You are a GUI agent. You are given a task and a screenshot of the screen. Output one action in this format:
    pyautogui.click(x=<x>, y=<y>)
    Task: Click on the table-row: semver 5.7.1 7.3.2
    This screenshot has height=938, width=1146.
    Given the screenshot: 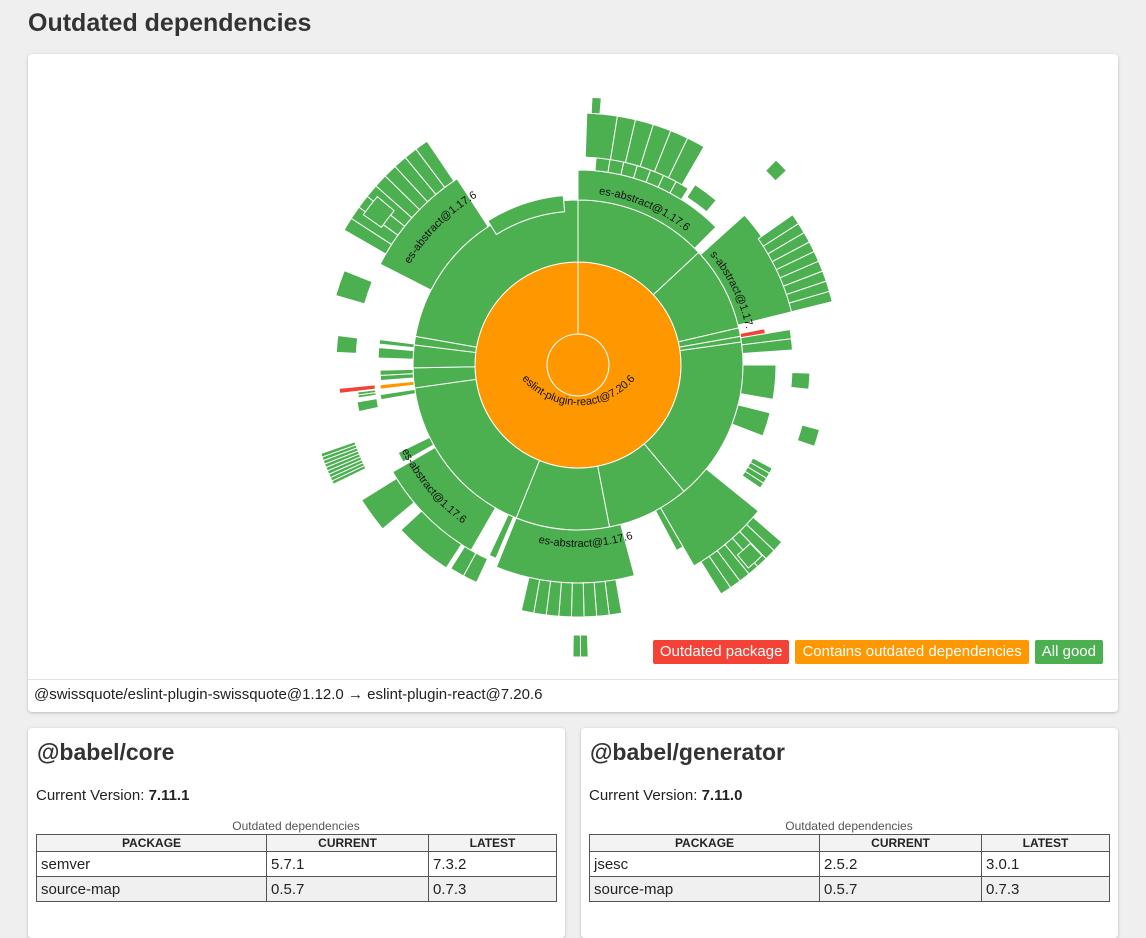 What is the action you would take?
    pyautogui.click(x=296, y=864)
    